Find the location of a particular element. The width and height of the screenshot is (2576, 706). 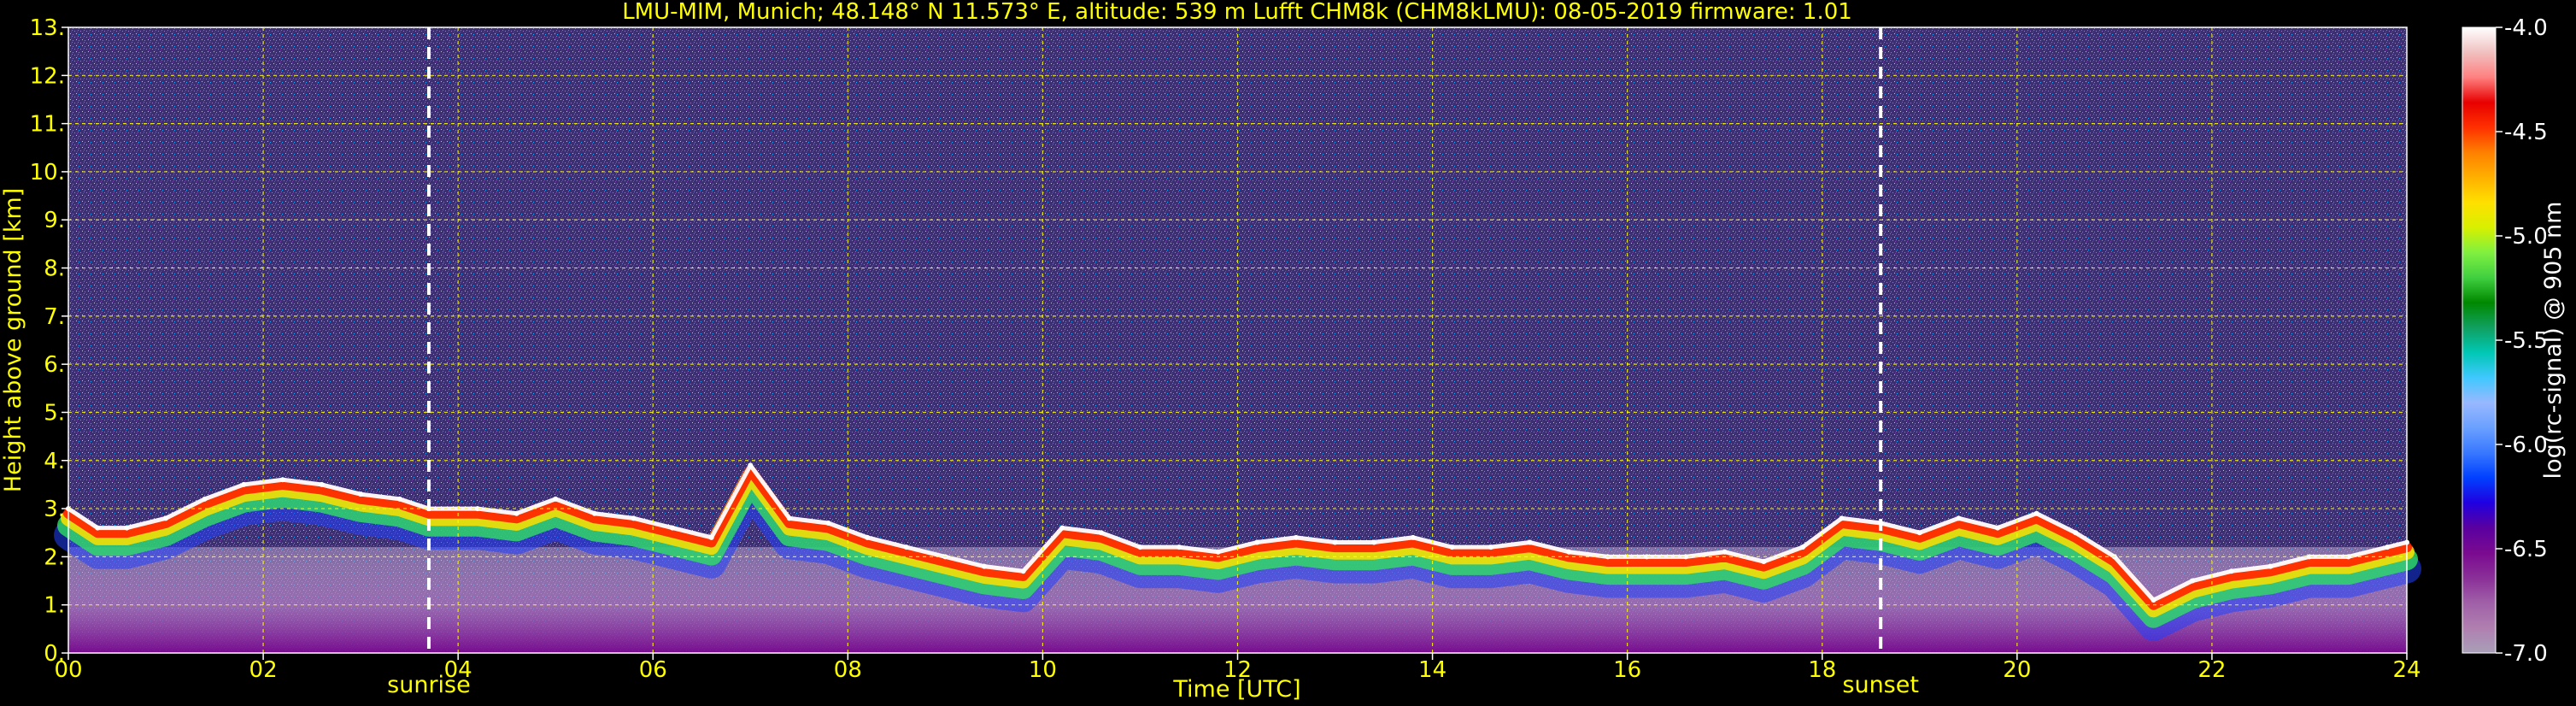

y-tick-label: 11. is located at coordinates (47, 125).